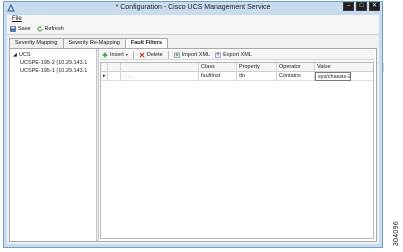  I want to click on column-header-property: Property, so click(257, 67).